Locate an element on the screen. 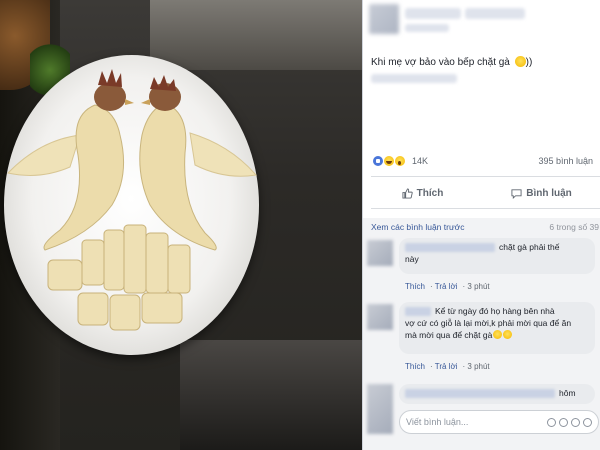 The width and height of the screenshot is (600, 450). view-previous-comments-link: Xem các bình luận trước is located at coordinates (417, 227).